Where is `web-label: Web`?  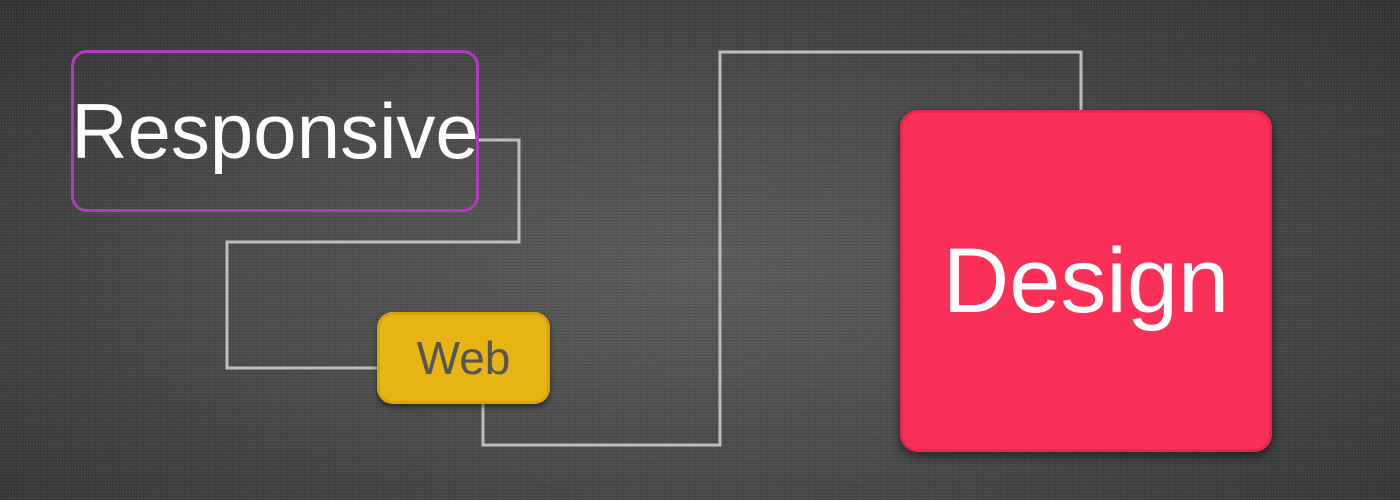
web-label: Web is located at coordinates (463, 358).